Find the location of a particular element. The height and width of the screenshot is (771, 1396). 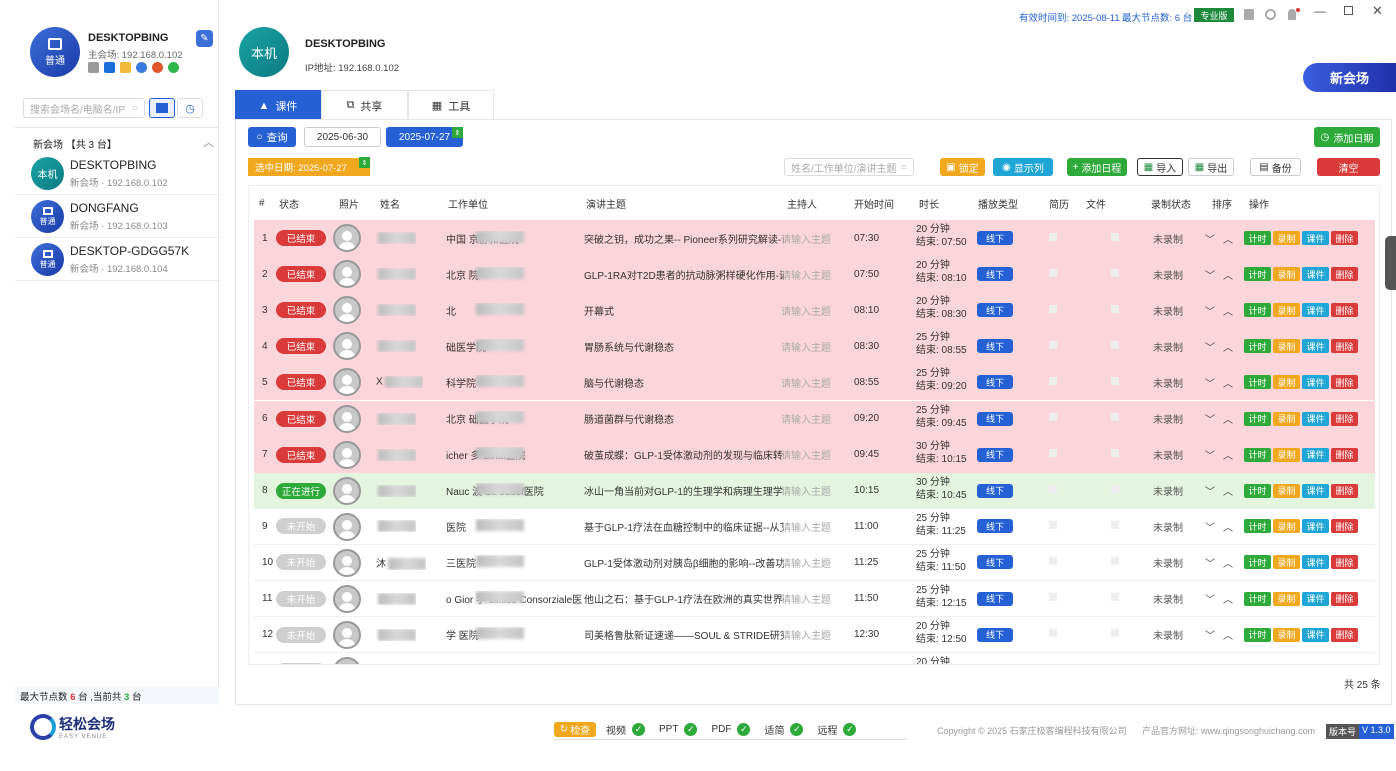

backup-button: ▤ 备份 is located at coordinates (1275, 167).